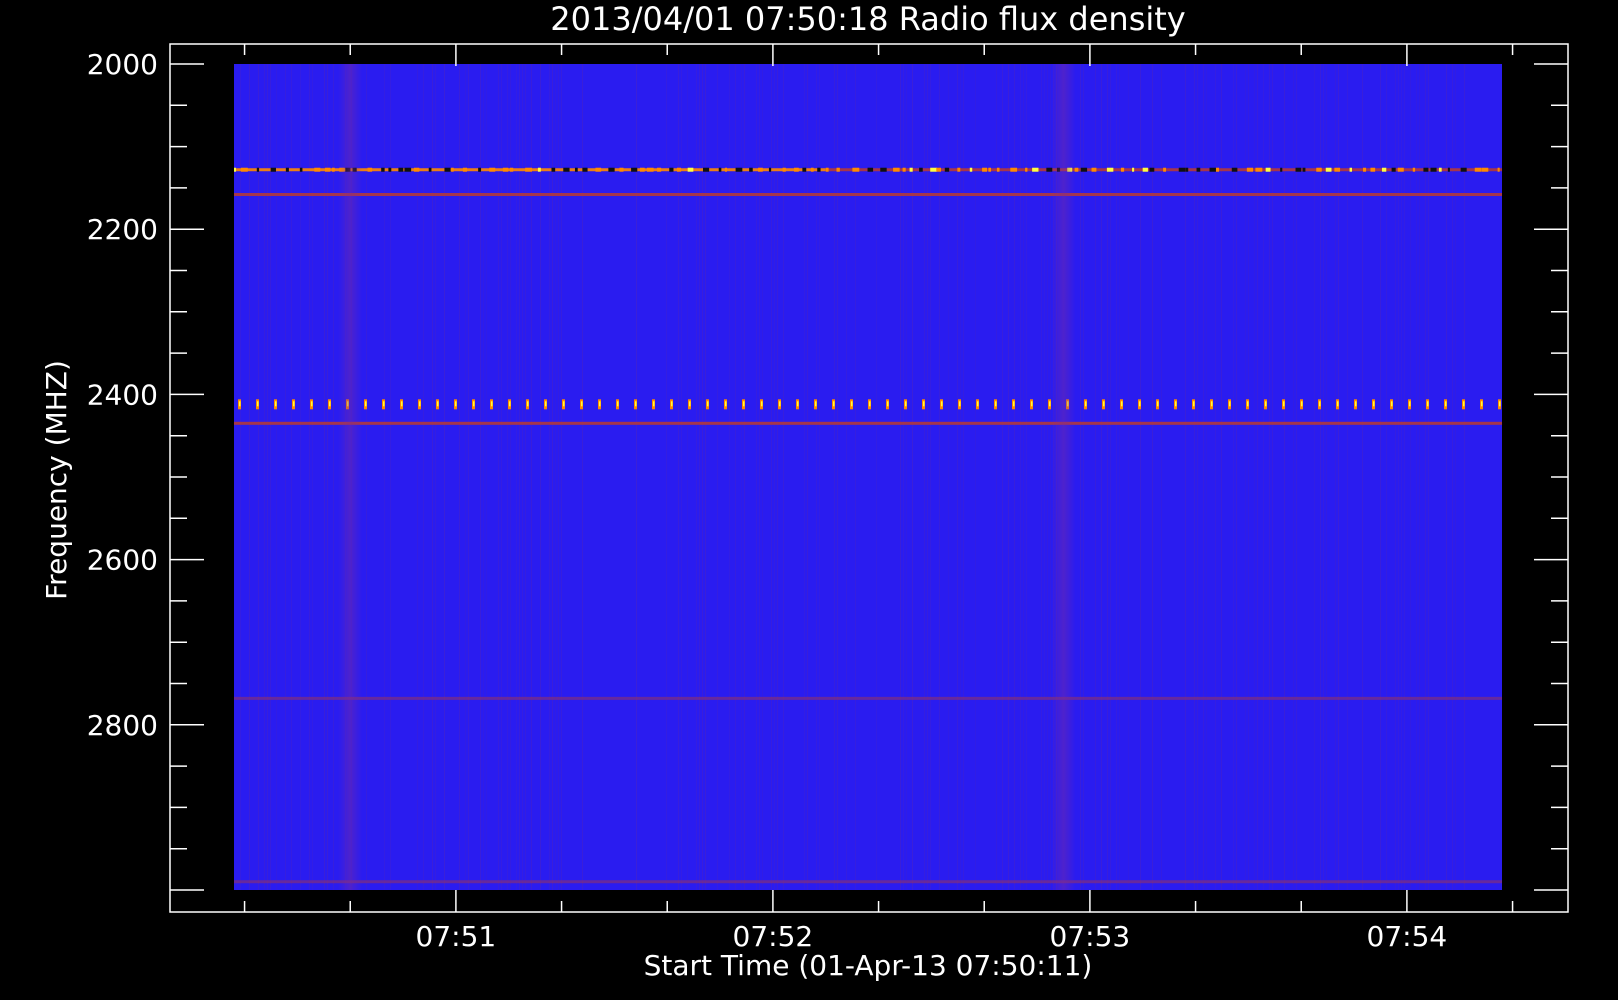 The width and height of the screenshot is (1618, 1000). Describe the element at coordinates (867, 19) in the screenshot. I see `chart-title: 2013/04/01 07:50:18 Radio flux density` at that location.